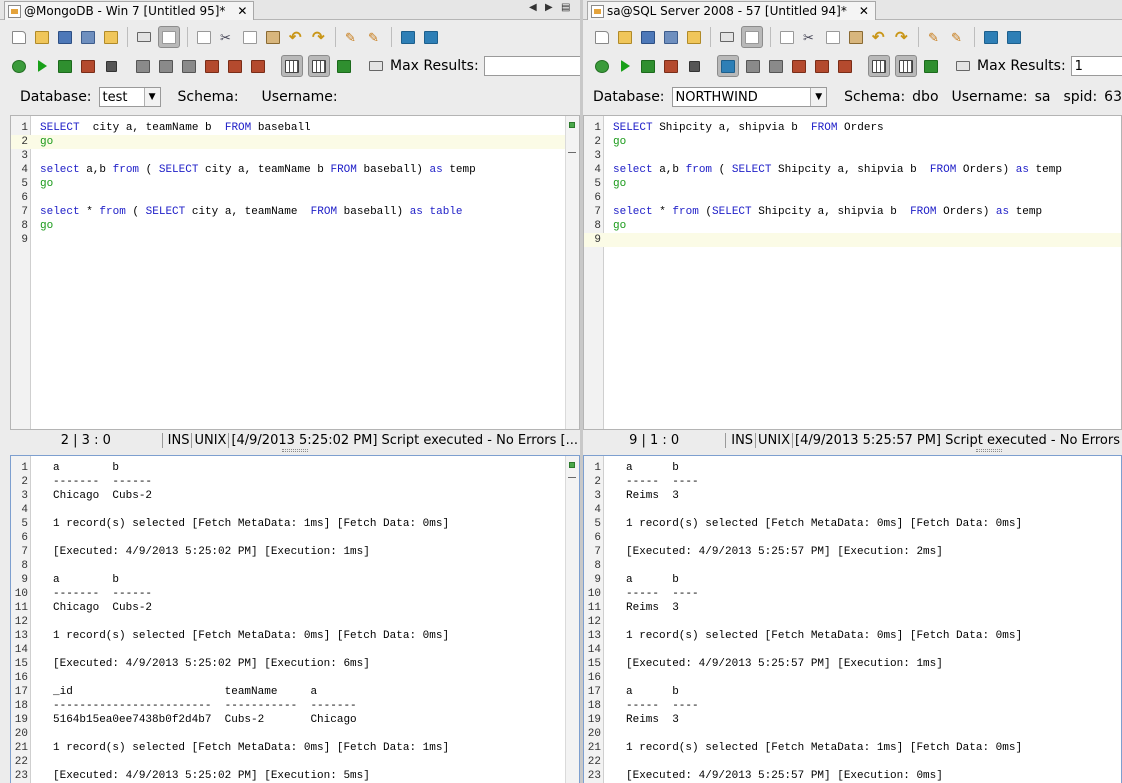 This screenshot has width=1122, height=783. I want to click on output-line: 3 Chicago Cubs-2, so click(295, 496).